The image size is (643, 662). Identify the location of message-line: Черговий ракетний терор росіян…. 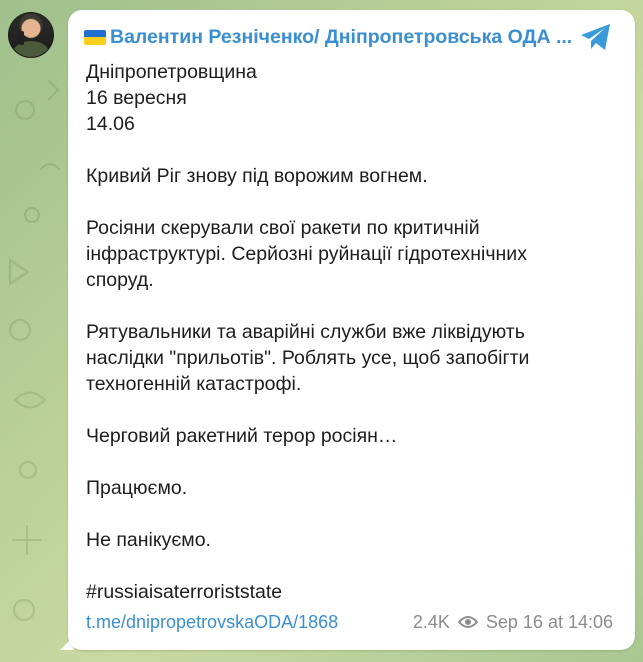
(242, 436).